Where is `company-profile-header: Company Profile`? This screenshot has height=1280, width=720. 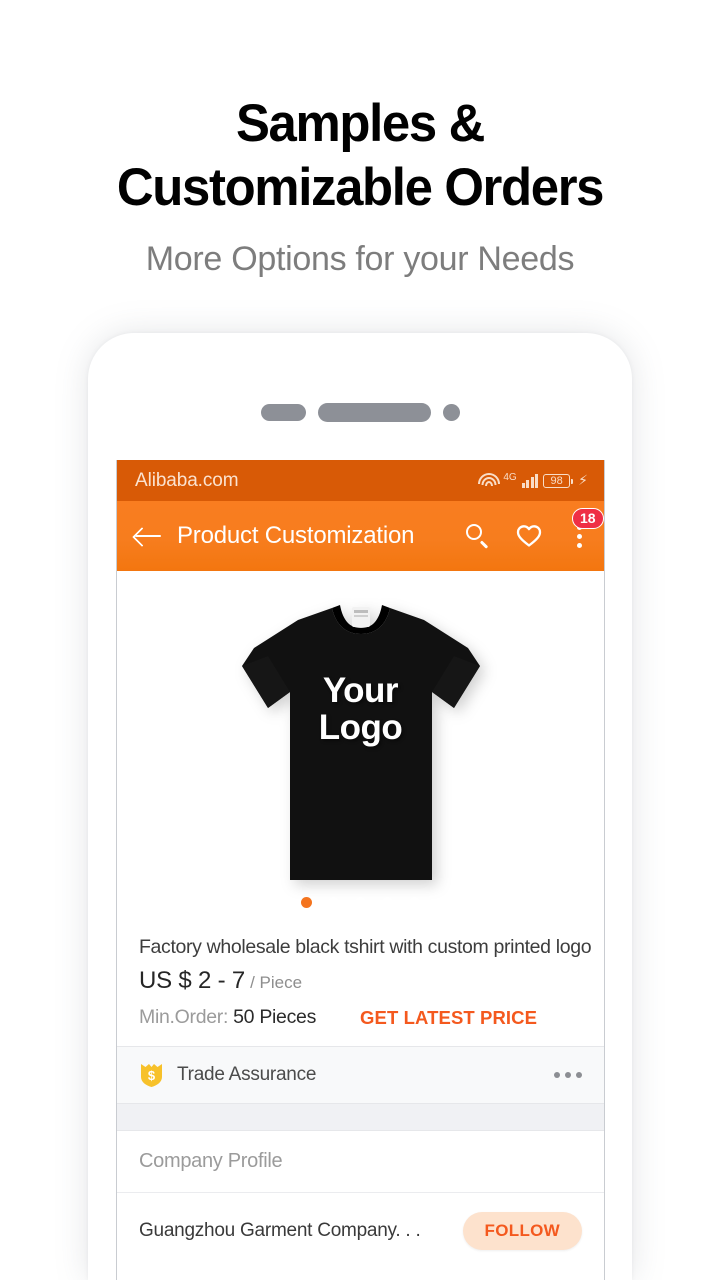 company-profile-header: Company Profile is located at coordinates (360, 1162).